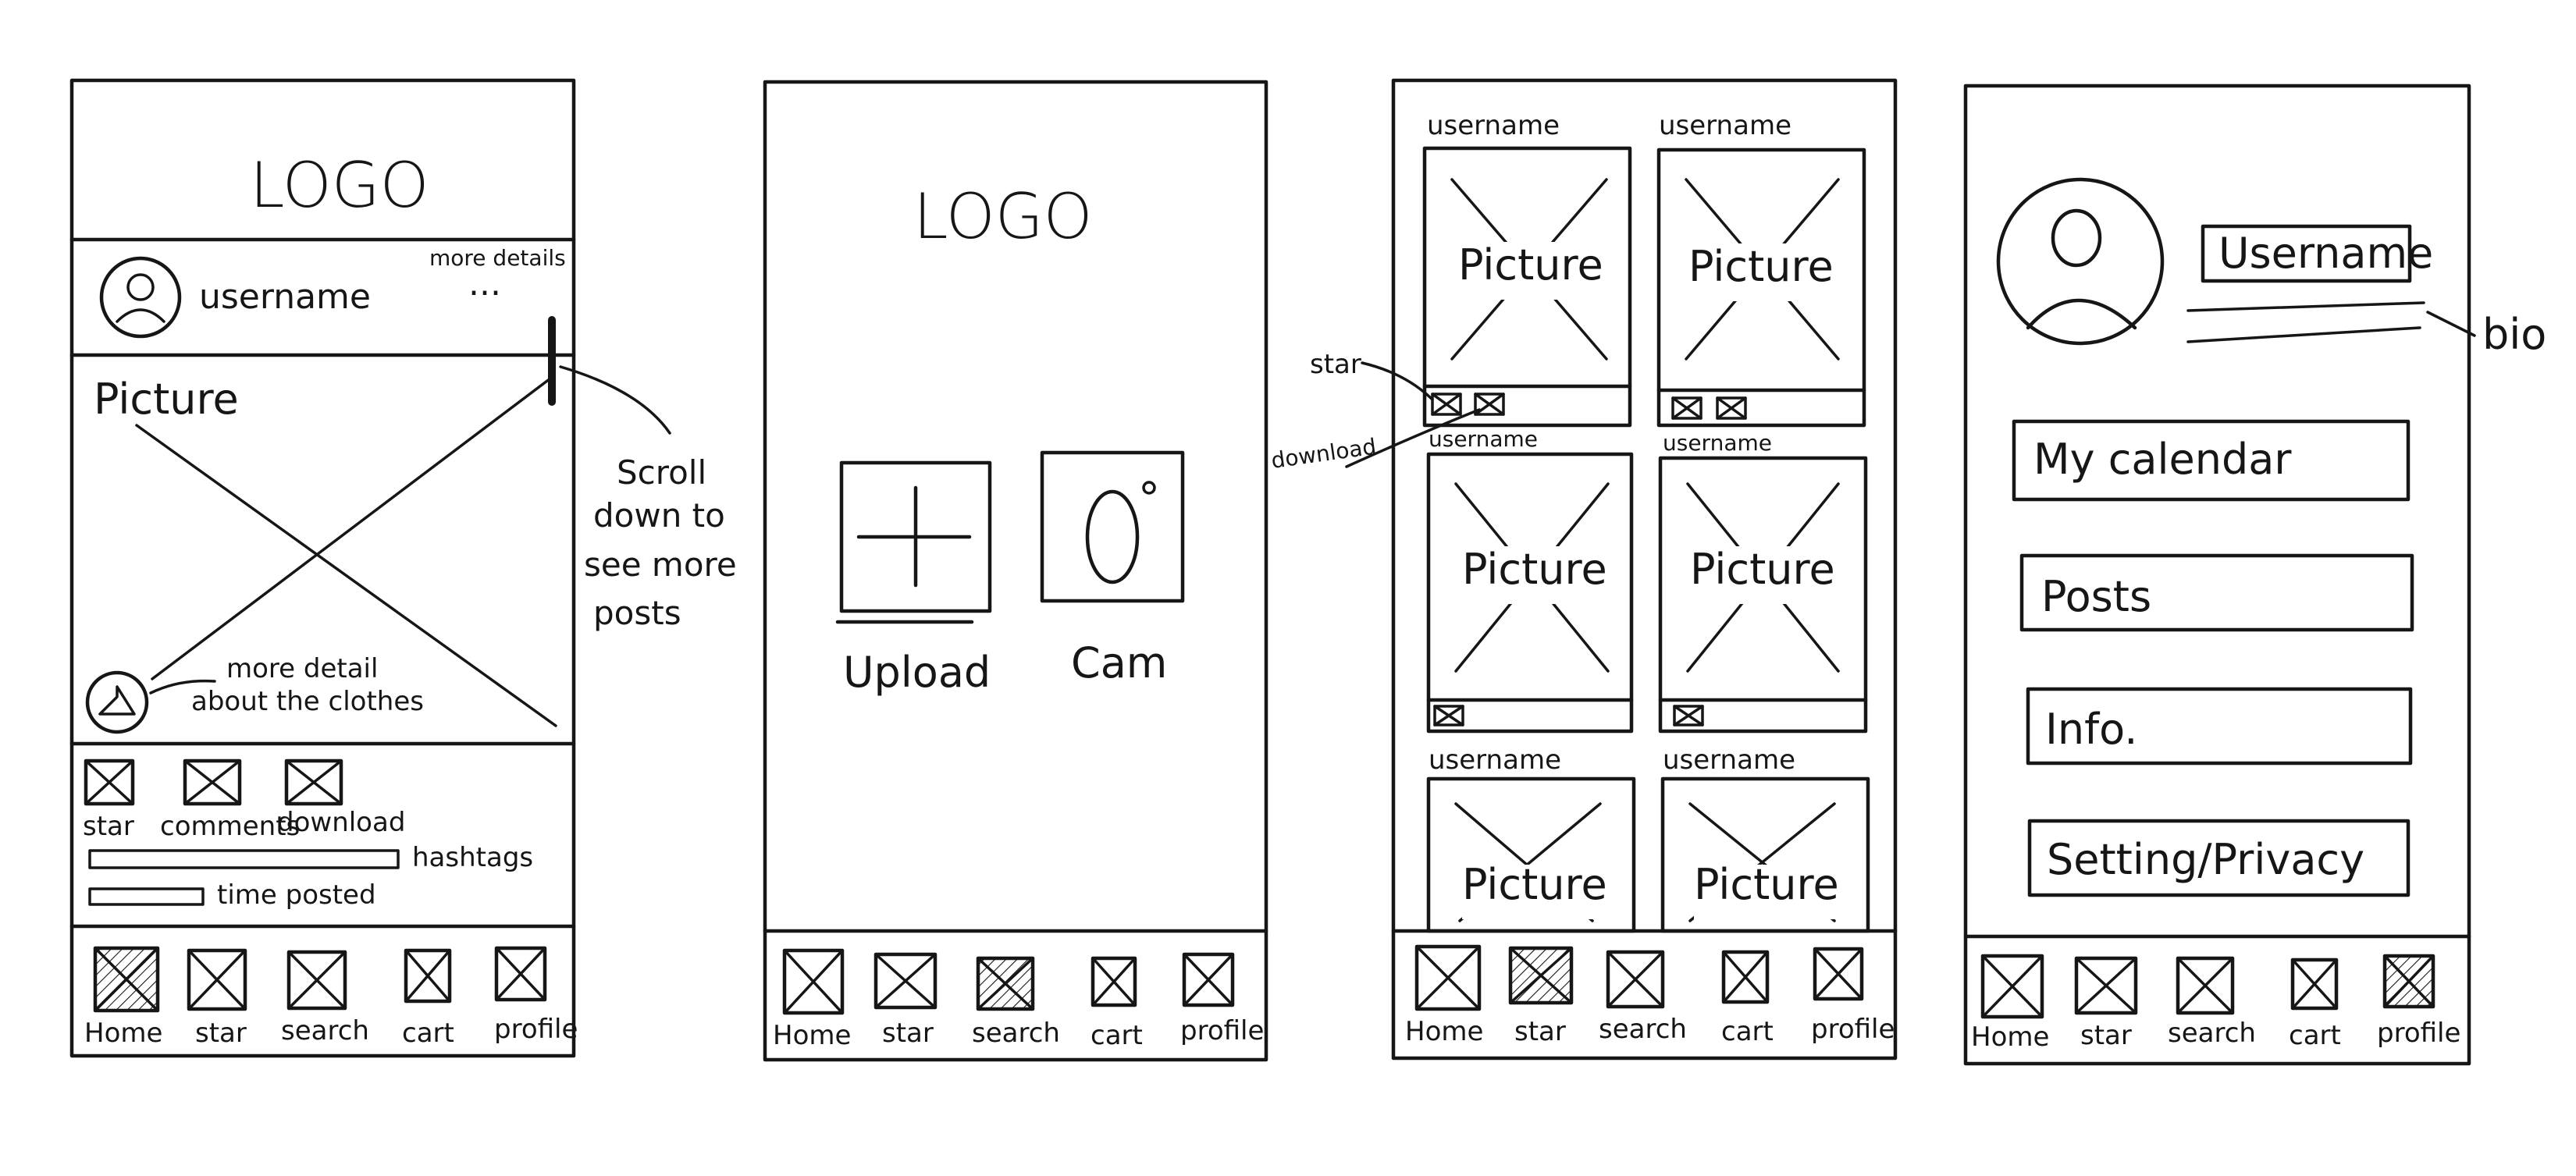 The image size is (2576, 1176). What do you see at coordinates (302, 668) in the screenshot?
I see `clothes-note-line-1: more detail` at bounding box center [302, 668].